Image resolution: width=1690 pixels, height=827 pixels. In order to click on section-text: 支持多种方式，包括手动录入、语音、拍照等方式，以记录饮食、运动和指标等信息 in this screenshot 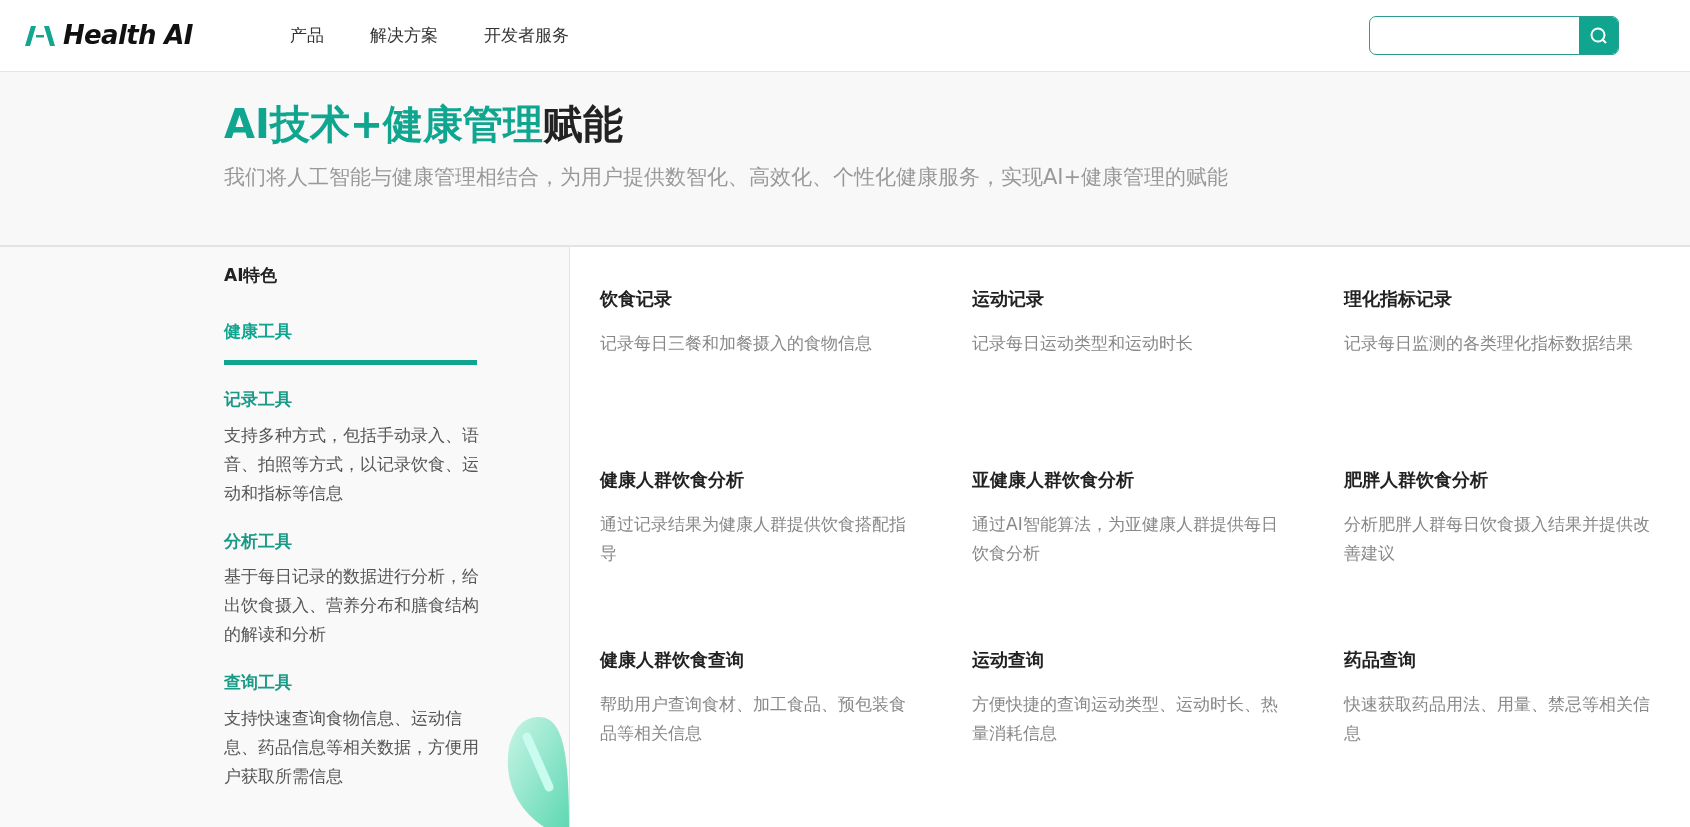, I will do `click(352, 464)`.